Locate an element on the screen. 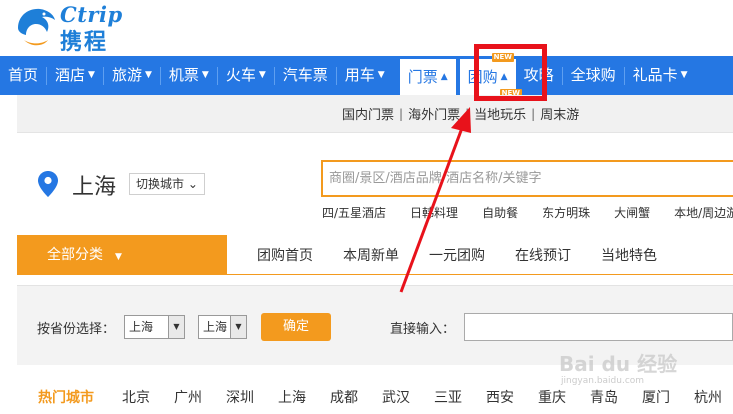 The image size is (733, 414). annotation-arrow-icon is located at coordinates (435, 200).